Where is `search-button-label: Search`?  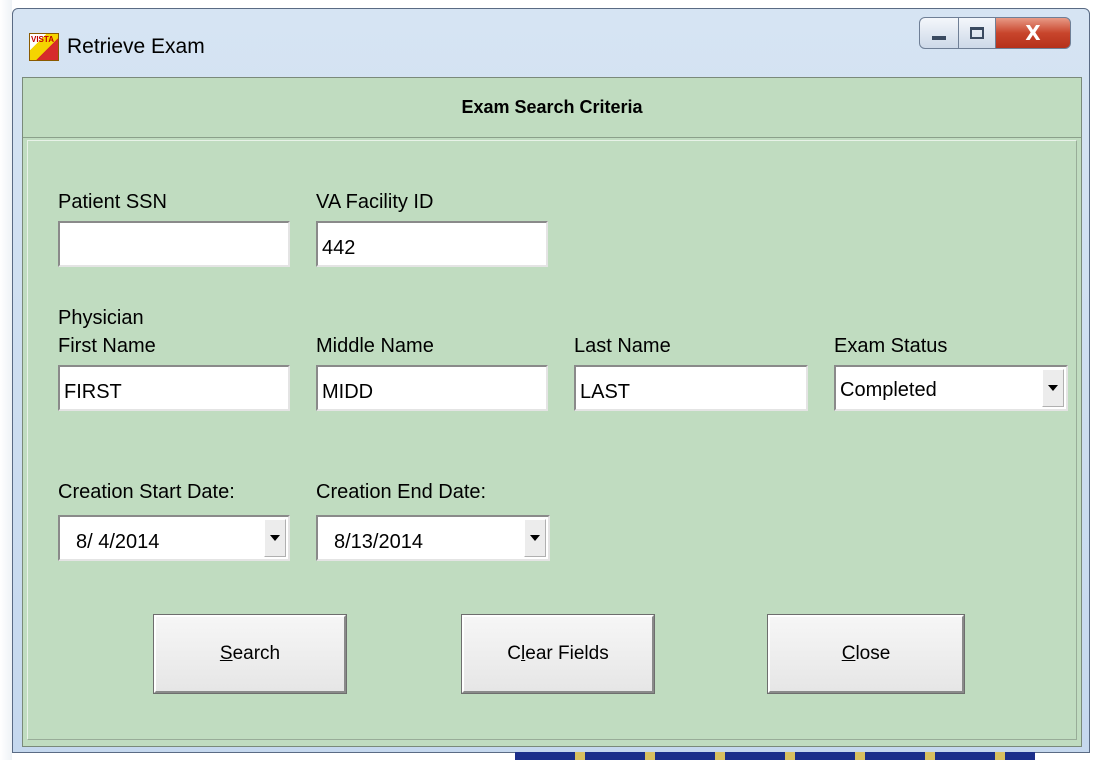 search-button-label: Search is located at coordinates (250, 653).